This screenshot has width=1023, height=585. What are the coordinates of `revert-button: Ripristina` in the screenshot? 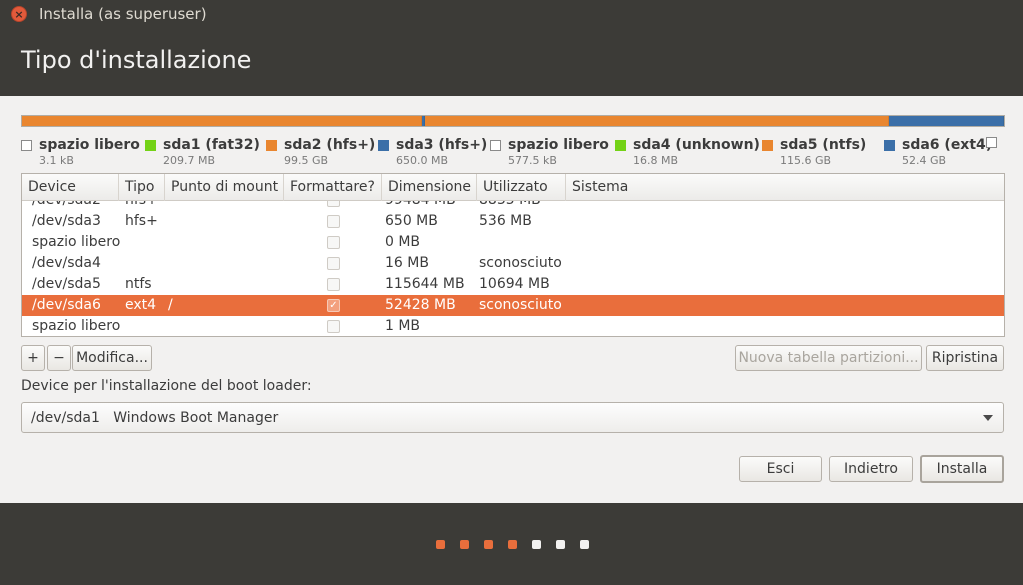 It's located at (965, 358).